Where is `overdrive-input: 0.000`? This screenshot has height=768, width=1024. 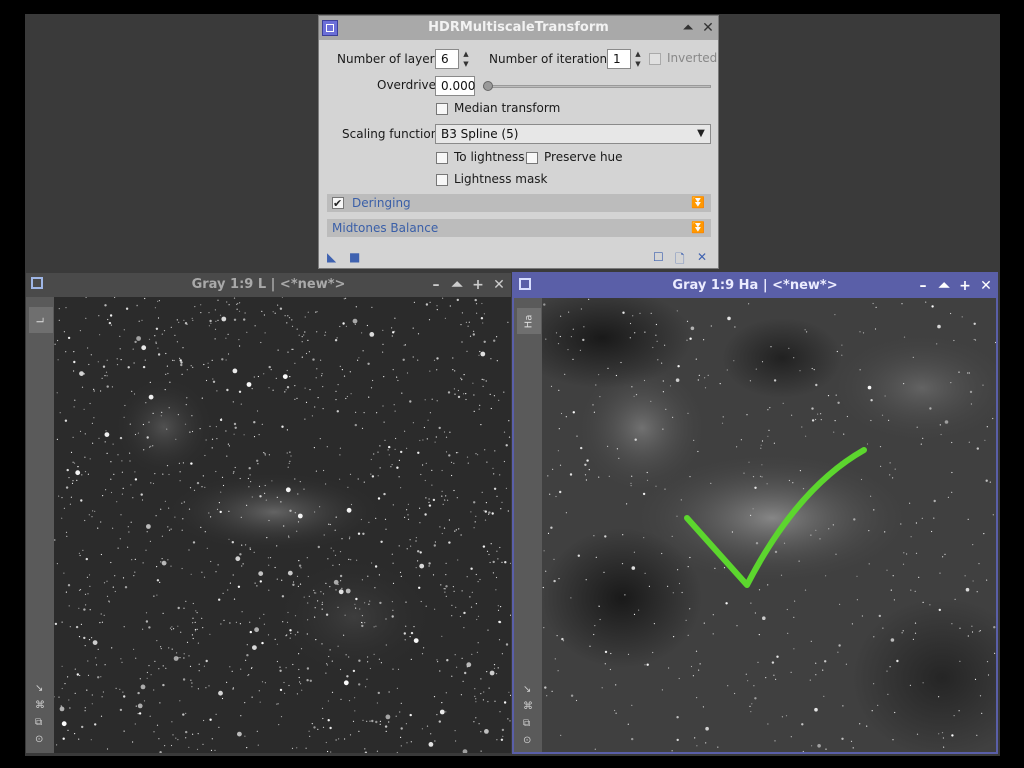
overdrive-input: 0.000 is located at coordinates (455, 86).